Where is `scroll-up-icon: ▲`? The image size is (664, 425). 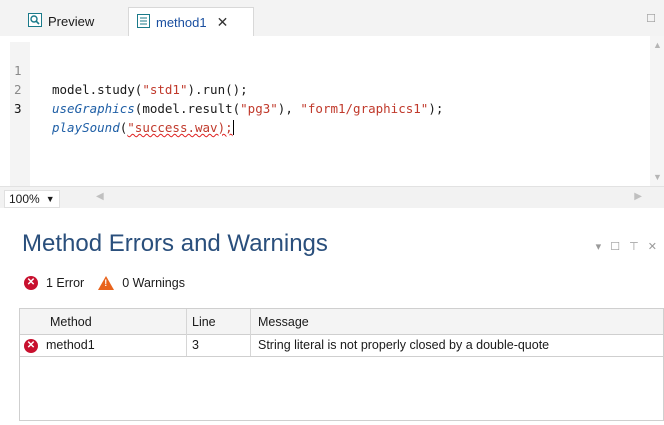
scroll-up-icon: ▲ is located at coordinates (657, 45).